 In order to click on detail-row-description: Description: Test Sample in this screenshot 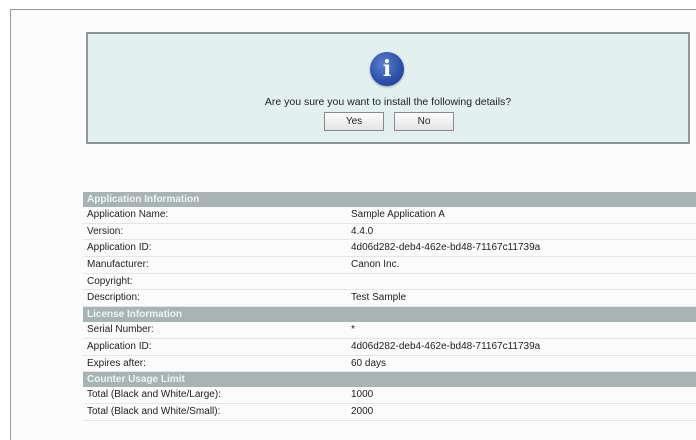, I will do `click(389, 299)`.